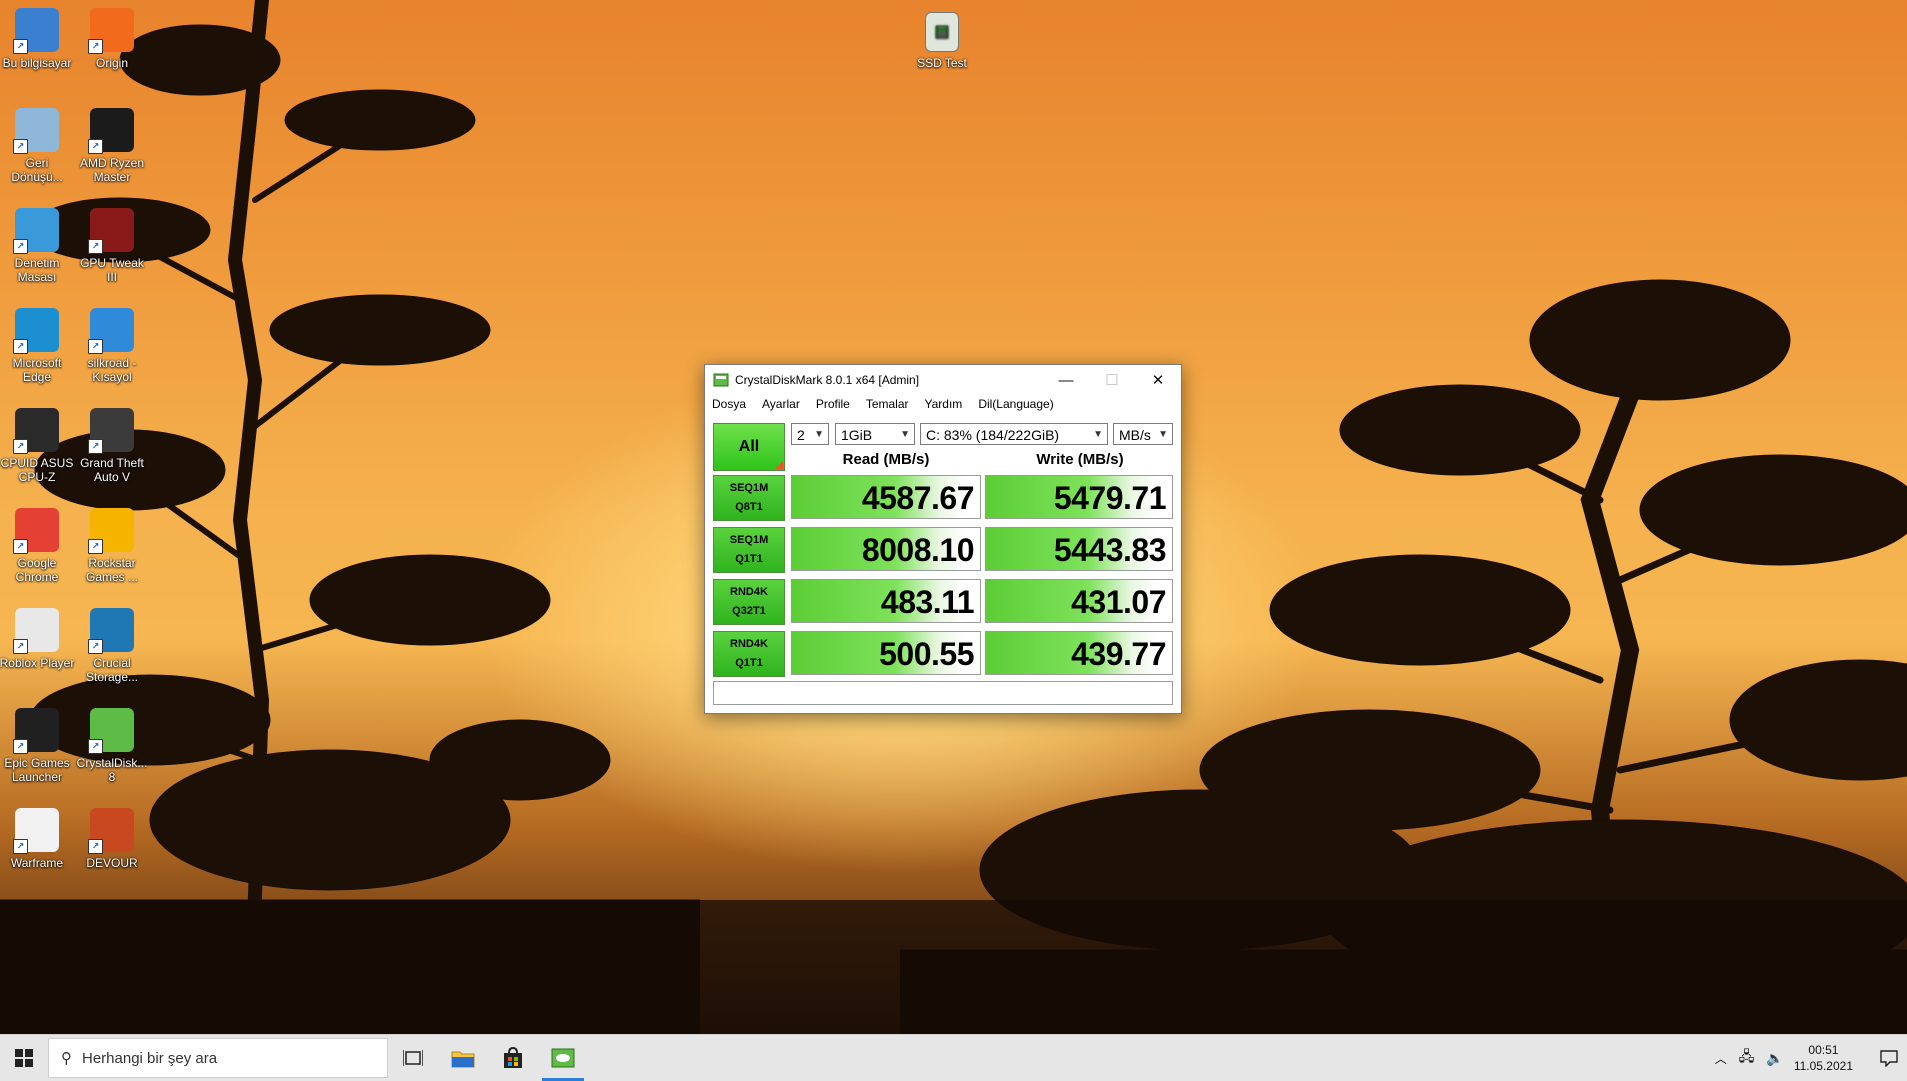 This screenshot has height=1081, width=1907. Describe the element at coordinates (1112, 380) in the screenshot. I see `maximize-button: ☐` at that location.